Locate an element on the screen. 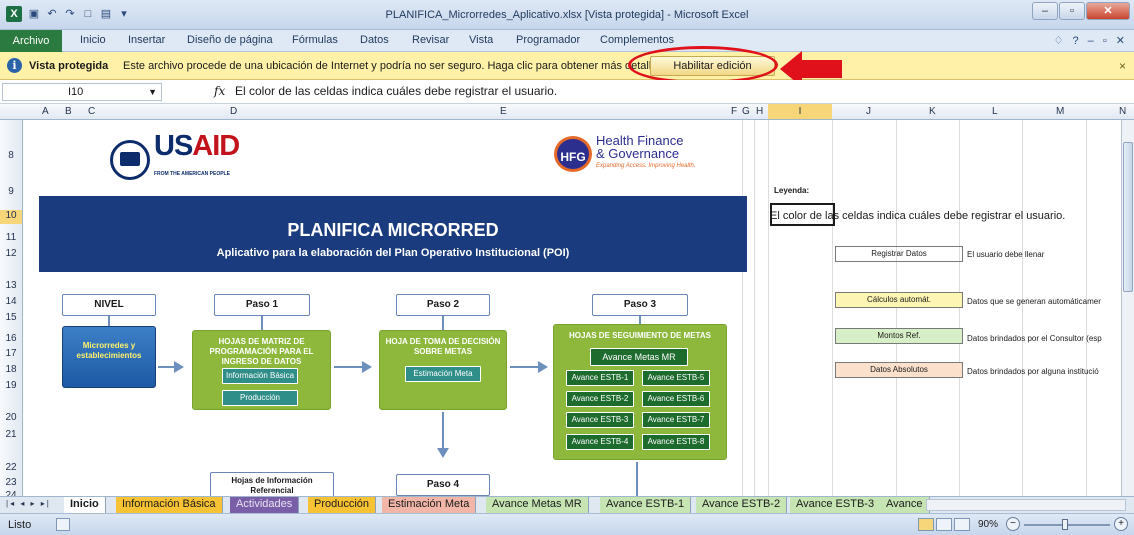 Image resolution: width=1134 pixels, height=535 pixels. row-header-selected: 10 is located at coordinates (11, 217).